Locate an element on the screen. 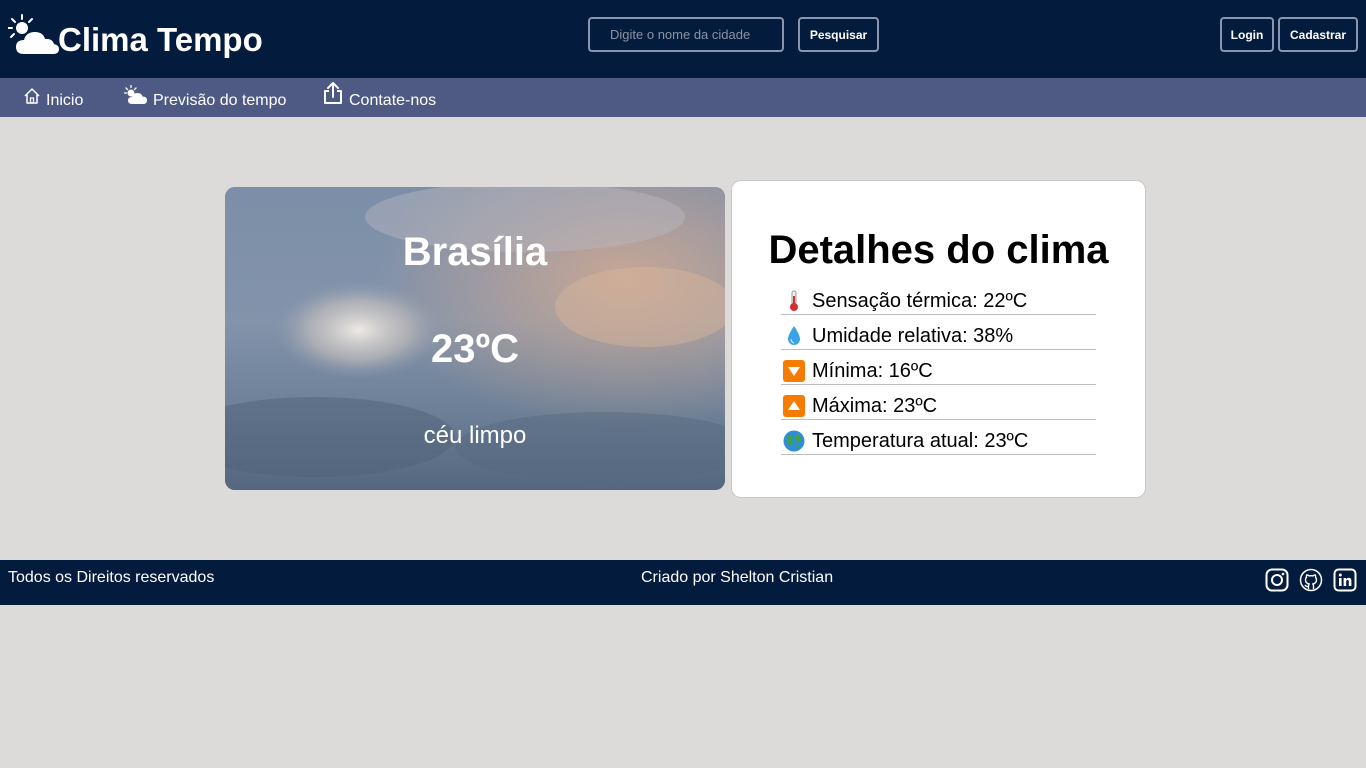 The image size is (1366, 768). share-icon is located at coordinates (333, 93).